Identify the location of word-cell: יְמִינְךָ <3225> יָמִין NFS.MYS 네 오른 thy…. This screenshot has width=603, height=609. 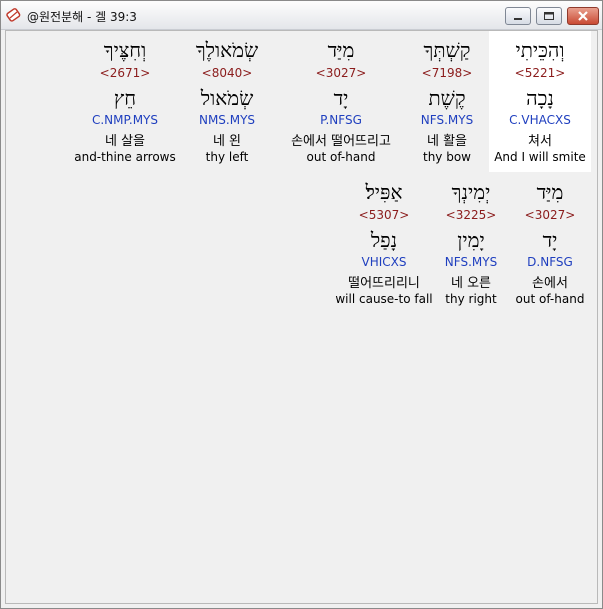
(471, 243).